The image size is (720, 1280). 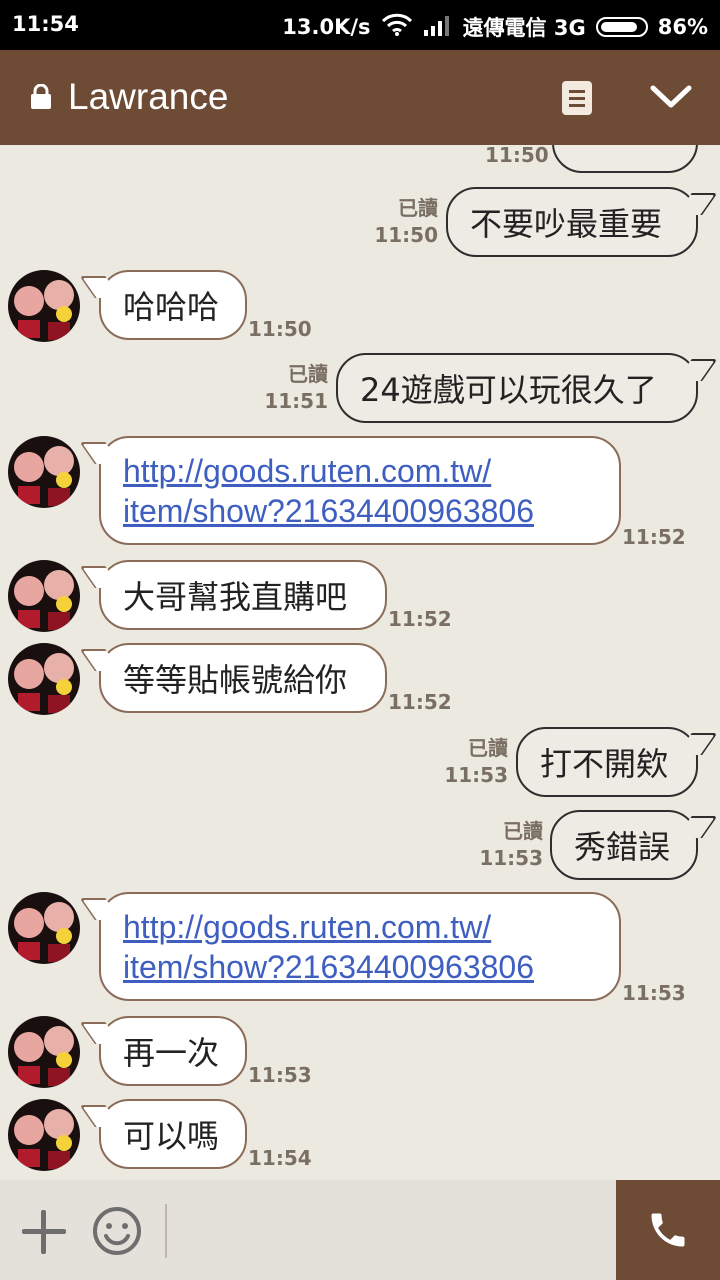 I want to click on message-text: 24遊戲可以玩很久了, so click(x=508, y=390).